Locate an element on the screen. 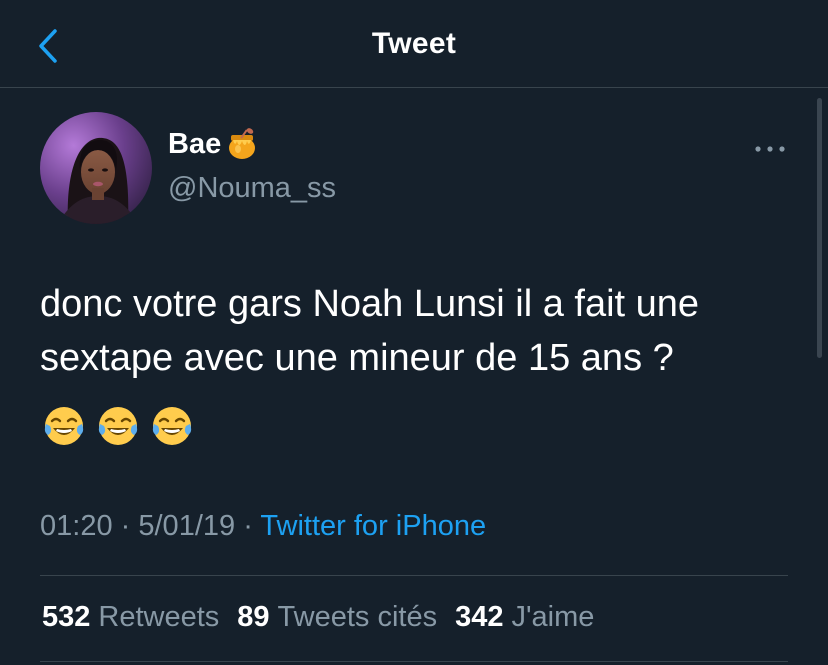 This screenshot has width=828, height=665. likes-stat: 342 J'aime is located at coordinates (524, 617).